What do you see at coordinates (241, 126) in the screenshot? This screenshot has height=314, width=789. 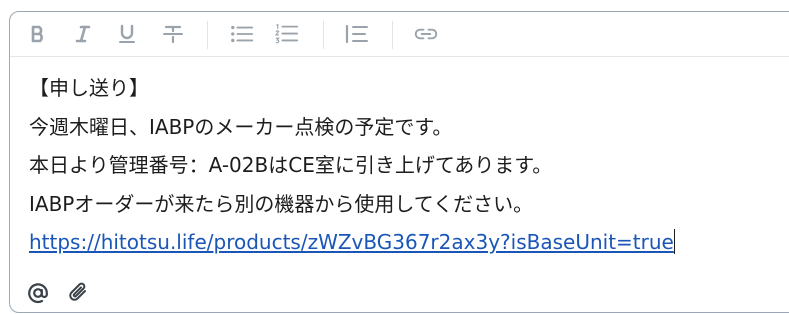 I see `message-line: 今週木曜日、IABPのメーカー点検の予定です。` at bounding box center [241, 126].